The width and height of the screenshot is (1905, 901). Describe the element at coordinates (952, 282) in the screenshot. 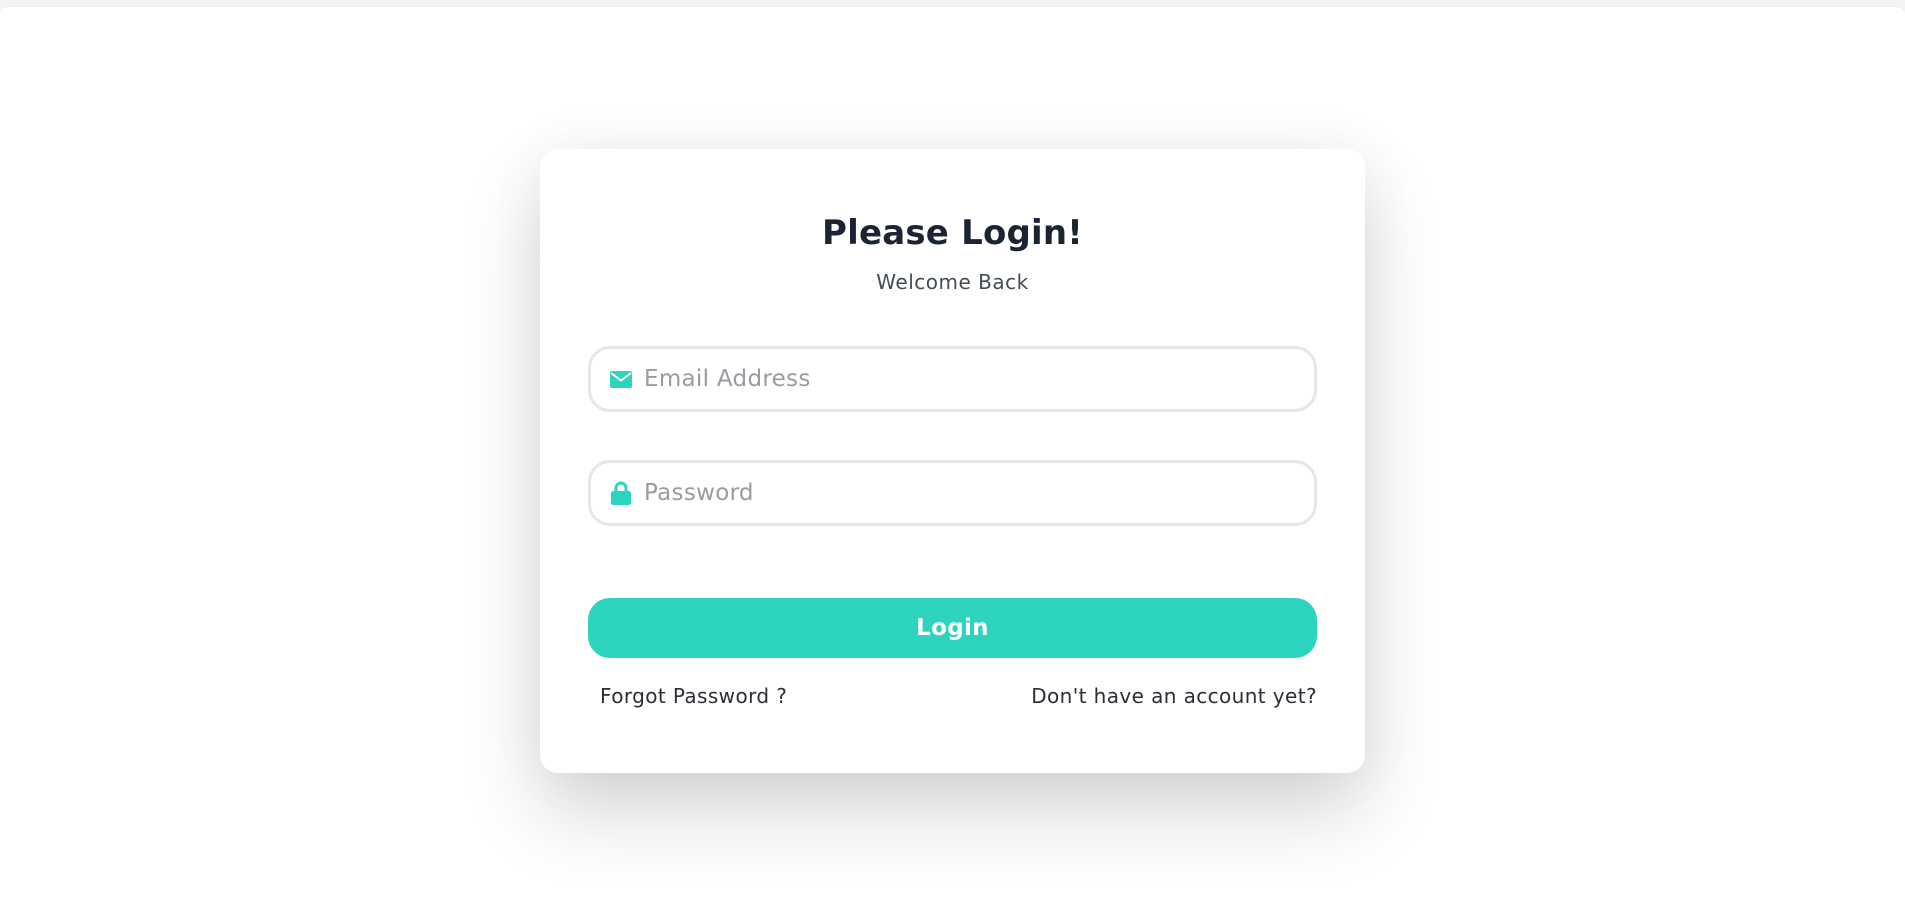

I see `page-subtitle: Welcome Back` at that location.